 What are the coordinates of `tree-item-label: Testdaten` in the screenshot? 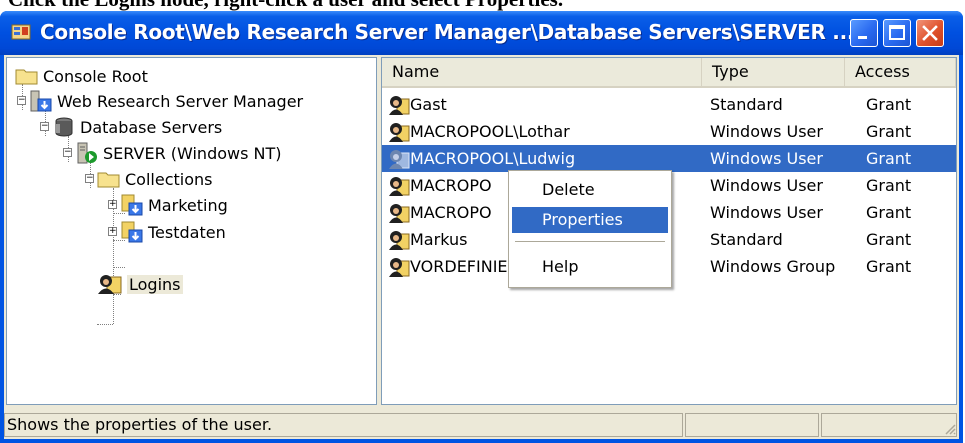 It's located at (187, 232).